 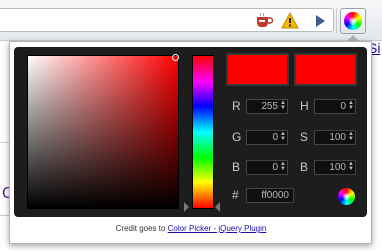 I want to click on color-picker-extension-button, so click(x=353, y=21).